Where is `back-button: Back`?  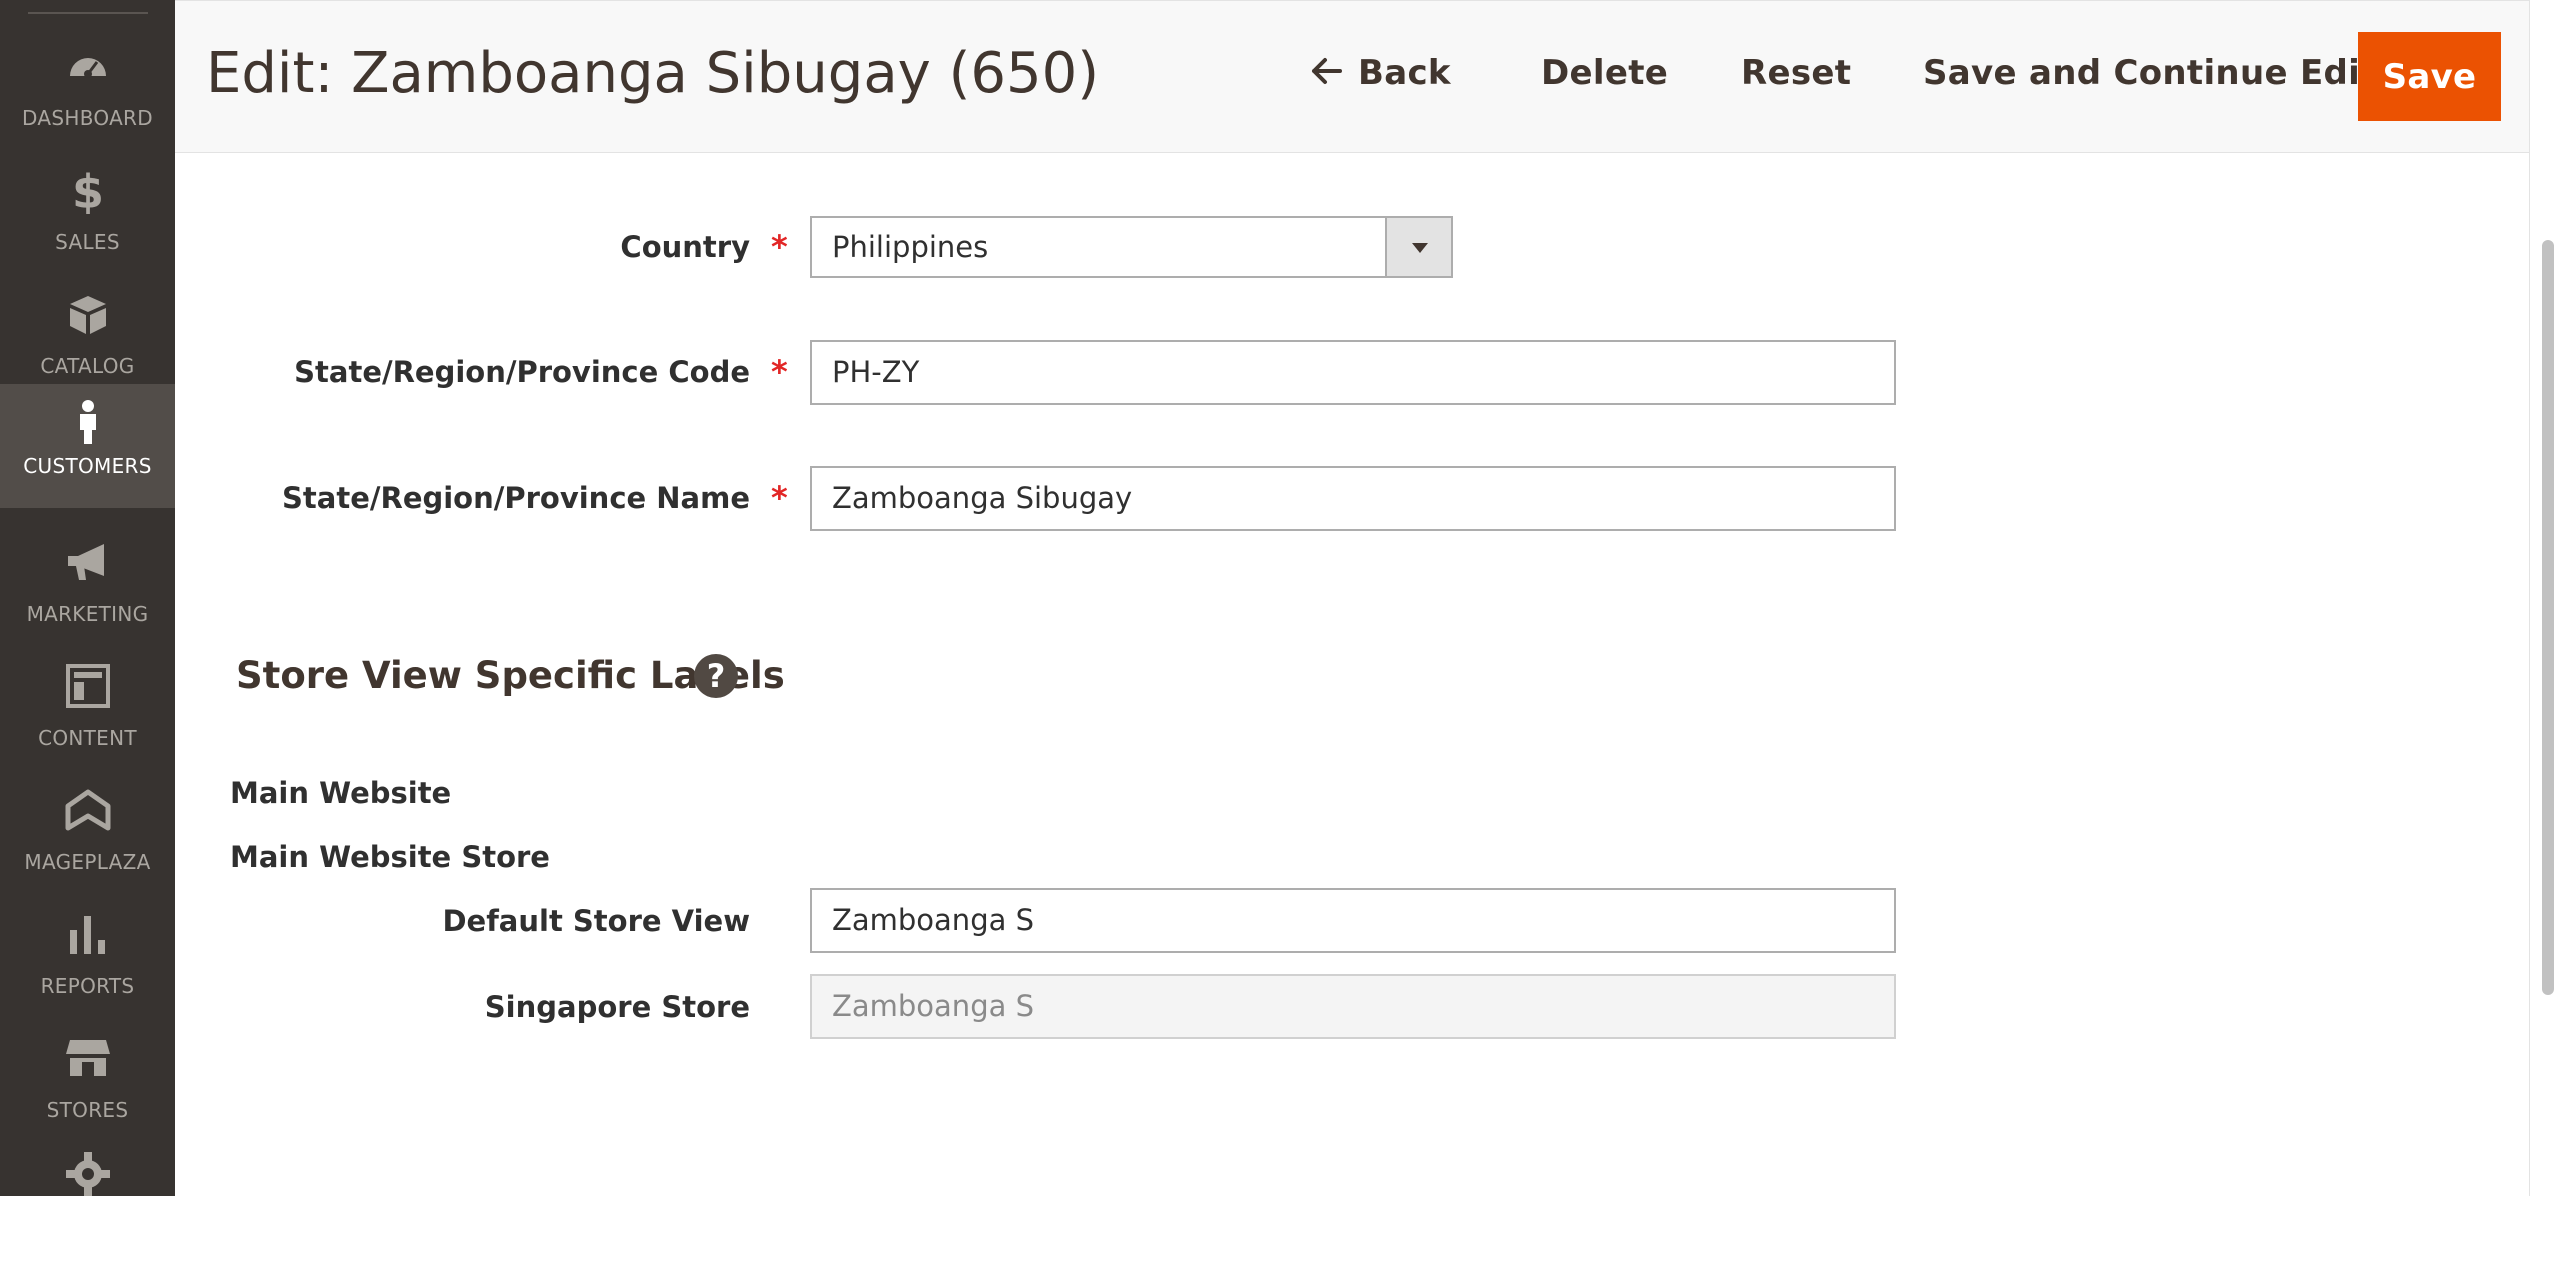 back-button: Back is located at coordinates (1380, 73).